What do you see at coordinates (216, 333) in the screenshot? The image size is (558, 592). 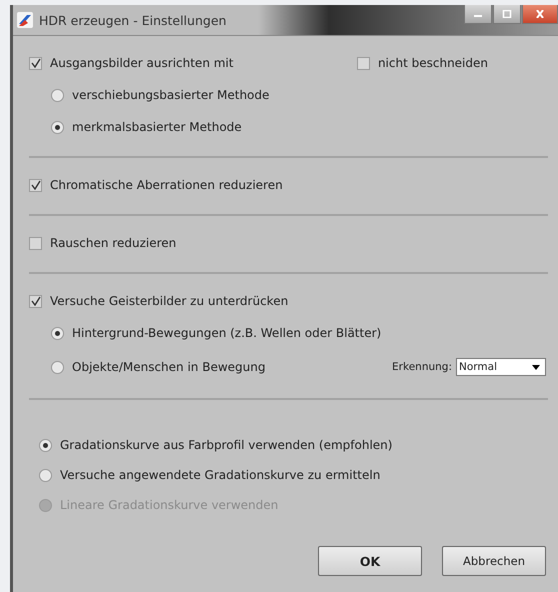 I see `ghost-radio: Hintergrund-Bewegungen (z.B. Wellen oder Blätter)` at bounding box center [216, 333].